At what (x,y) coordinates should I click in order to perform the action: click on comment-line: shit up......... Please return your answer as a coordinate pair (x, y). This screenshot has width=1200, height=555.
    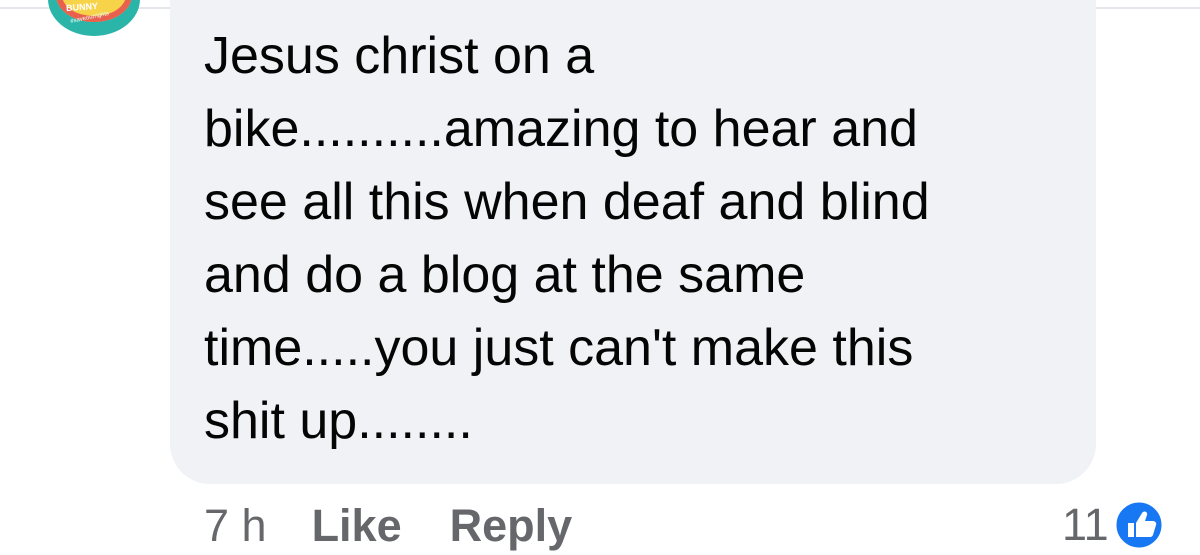
    Looking at the image, I should click on (338, 421).